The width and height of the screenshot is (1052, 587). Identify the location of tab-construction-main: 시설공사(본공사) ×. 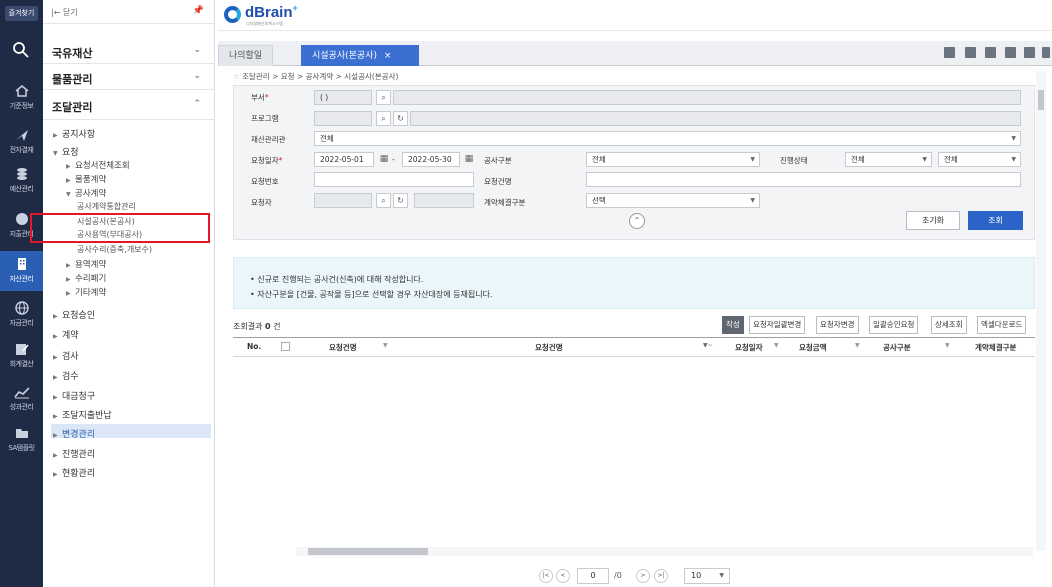
(360, 55).